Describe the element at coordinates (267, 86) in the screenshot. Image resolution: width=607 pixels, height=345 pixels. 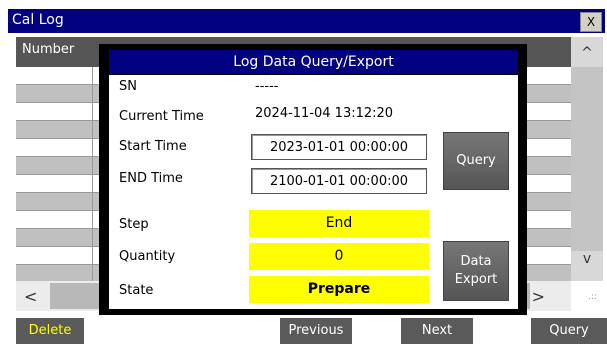
I see `sn-value: -----` at that location.